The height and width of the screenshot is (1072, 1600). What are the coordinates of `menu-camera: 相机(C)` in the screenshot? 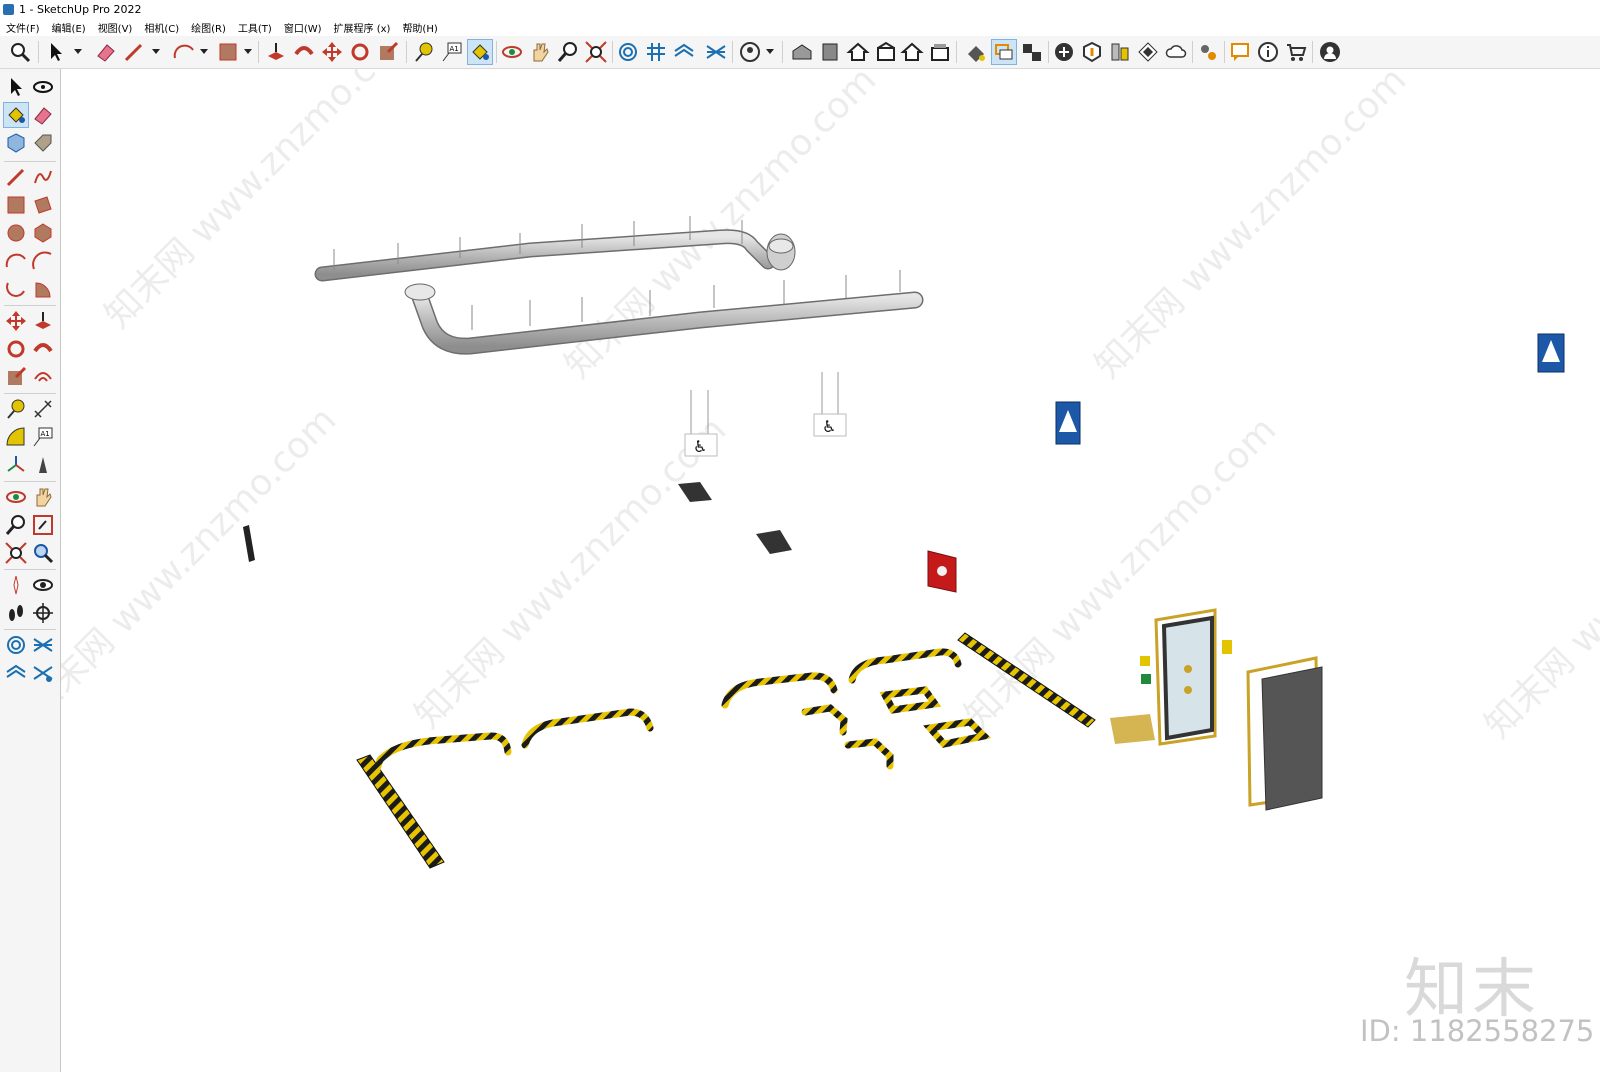 It's located at (161, 27).